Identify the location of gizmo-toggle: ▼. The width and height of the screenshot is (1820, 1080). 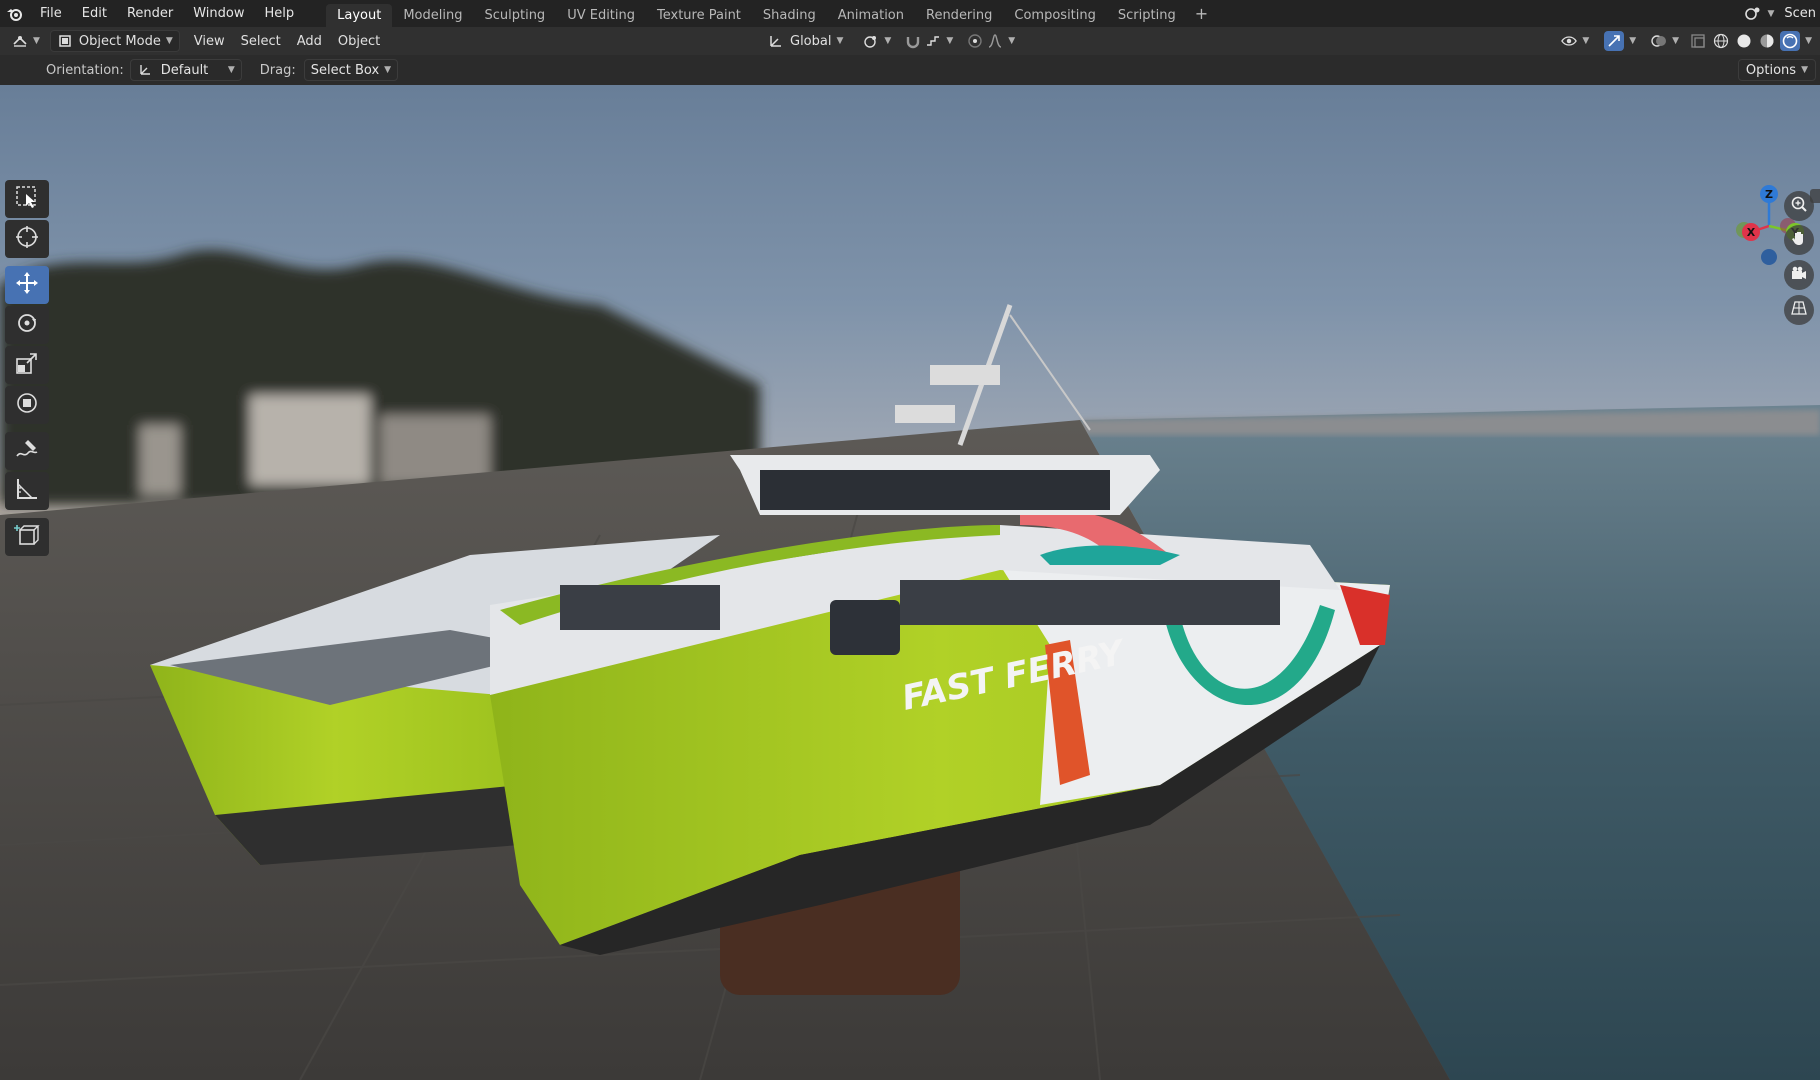
(1620, 41).